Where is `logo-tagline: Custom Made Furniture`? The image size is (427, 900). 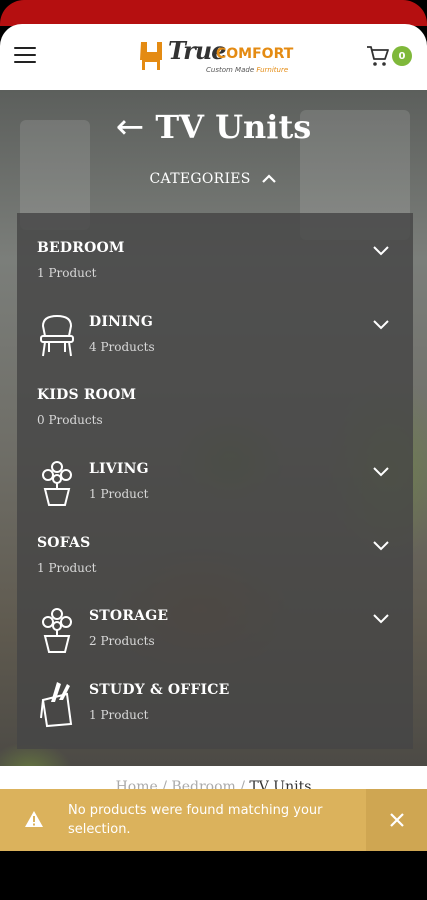
logo-tagline: Custom Made Furniture is located at coordinates (247, 70).